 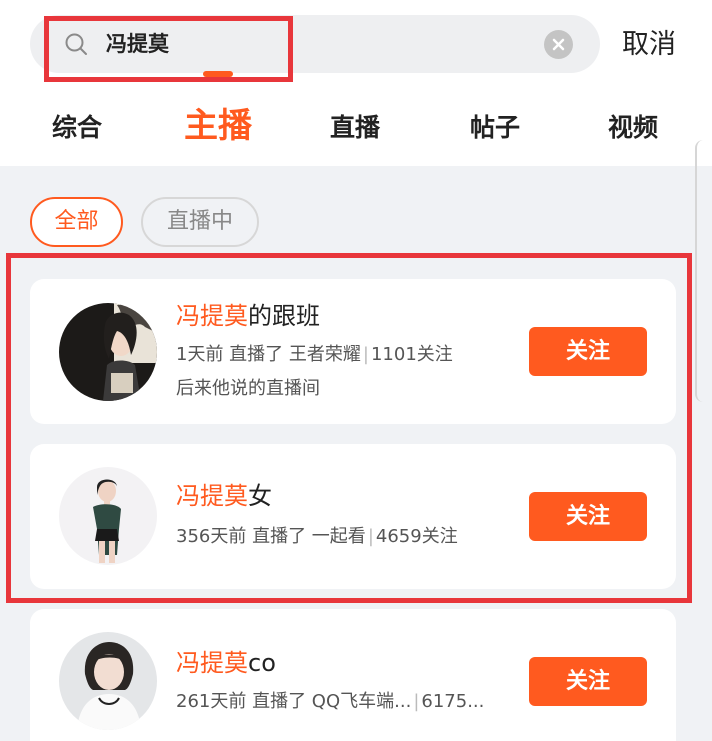 I want to click on tab-videos: 视频, so click(x=633, y=128).